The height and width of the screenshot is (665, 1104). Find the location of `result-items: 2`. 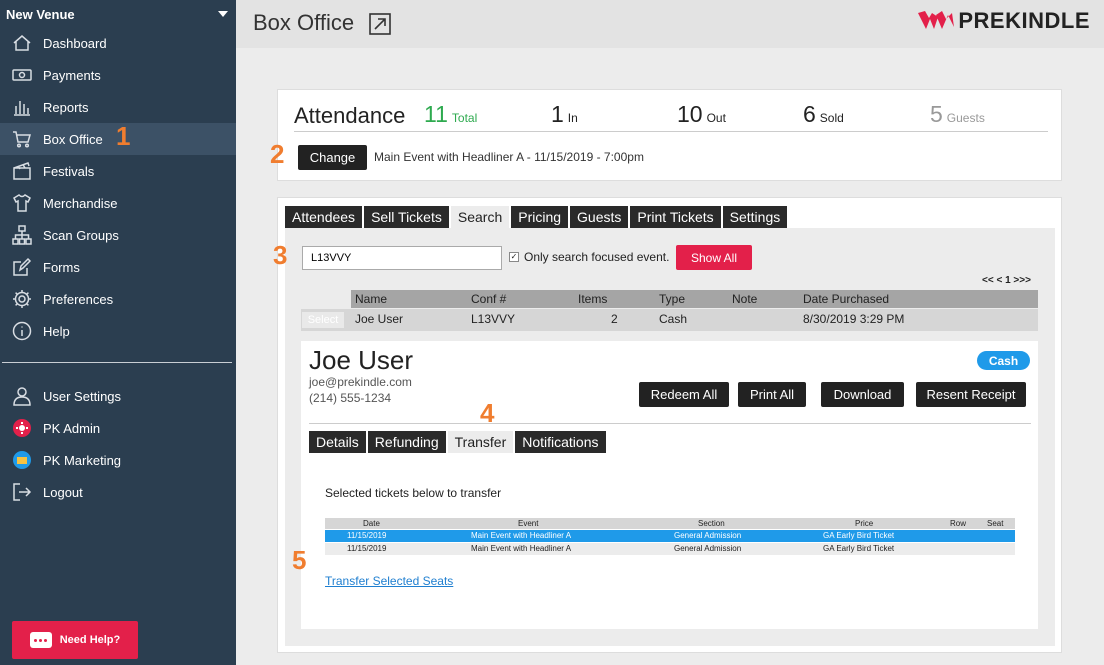

result-items: 2 is located at coordinates (614, 319).